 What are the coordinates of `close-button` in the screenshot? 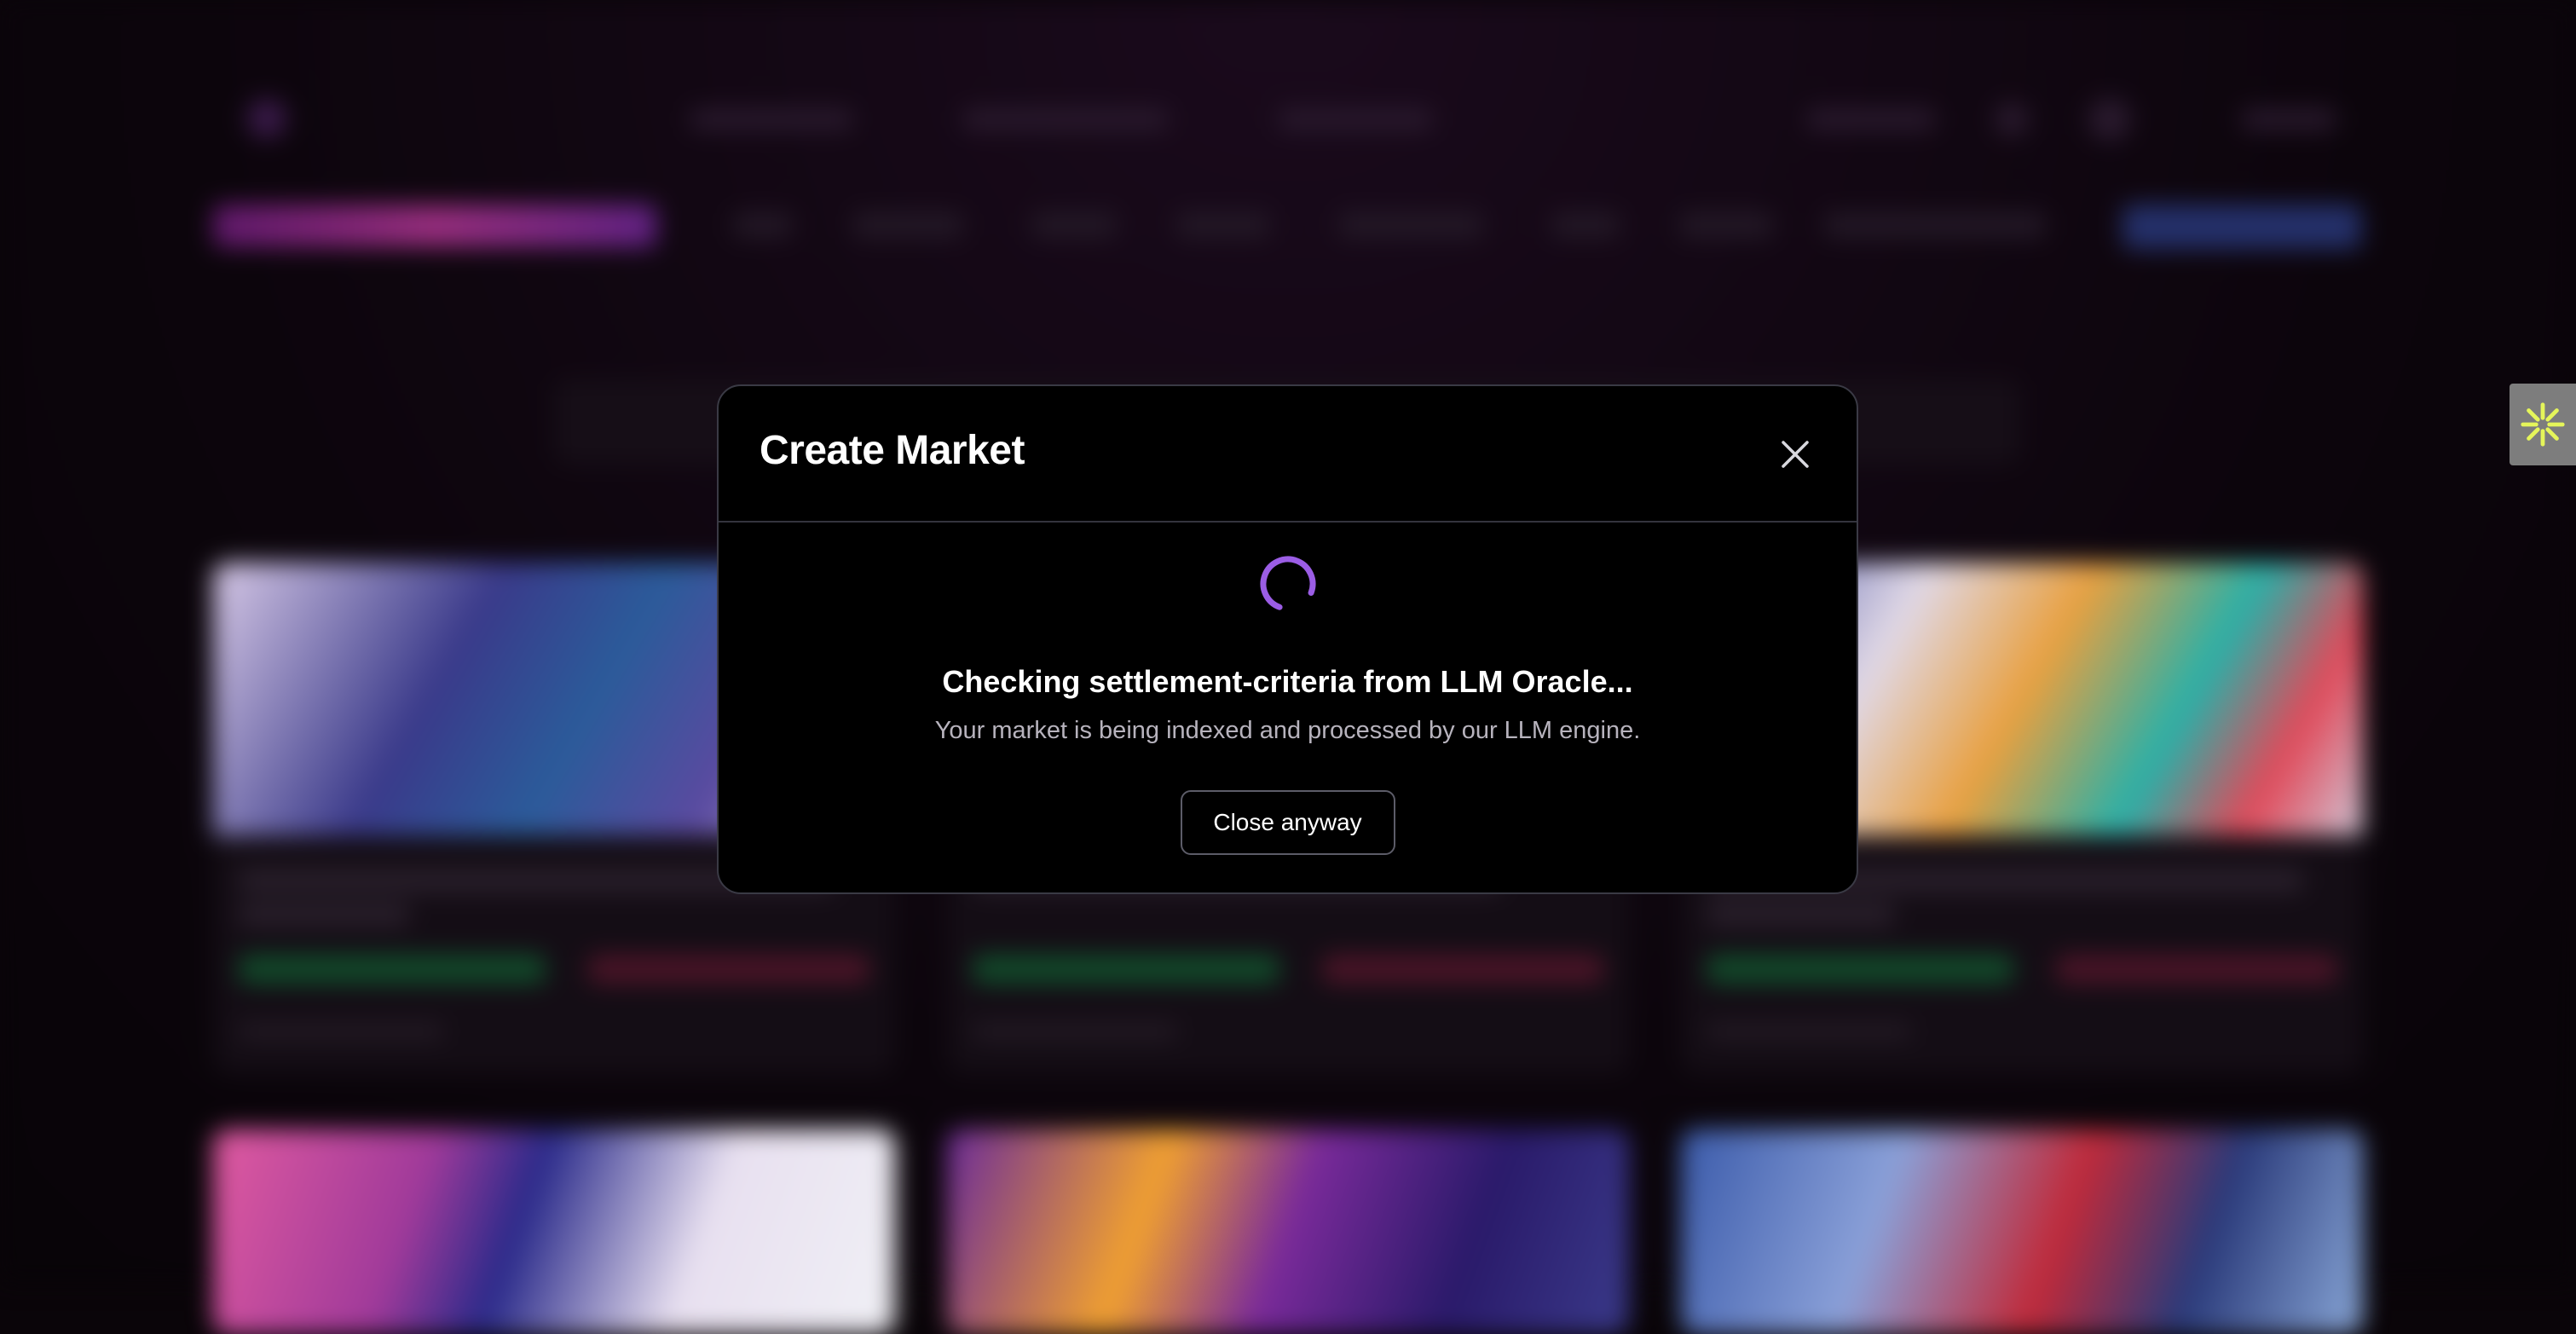 It's located at (1795, 454).